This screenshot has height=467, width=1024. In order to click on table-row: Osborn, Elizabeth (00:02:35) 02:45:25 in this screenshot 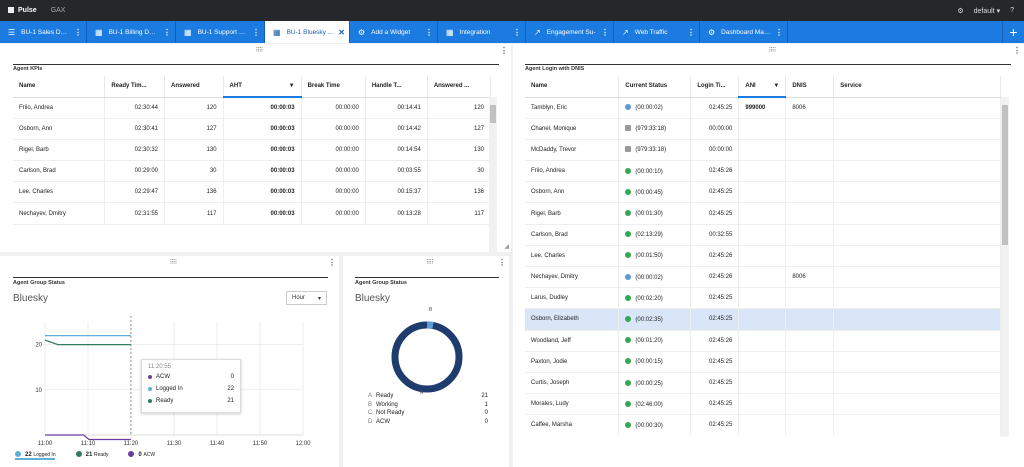, I will do `click(763, 319)`.